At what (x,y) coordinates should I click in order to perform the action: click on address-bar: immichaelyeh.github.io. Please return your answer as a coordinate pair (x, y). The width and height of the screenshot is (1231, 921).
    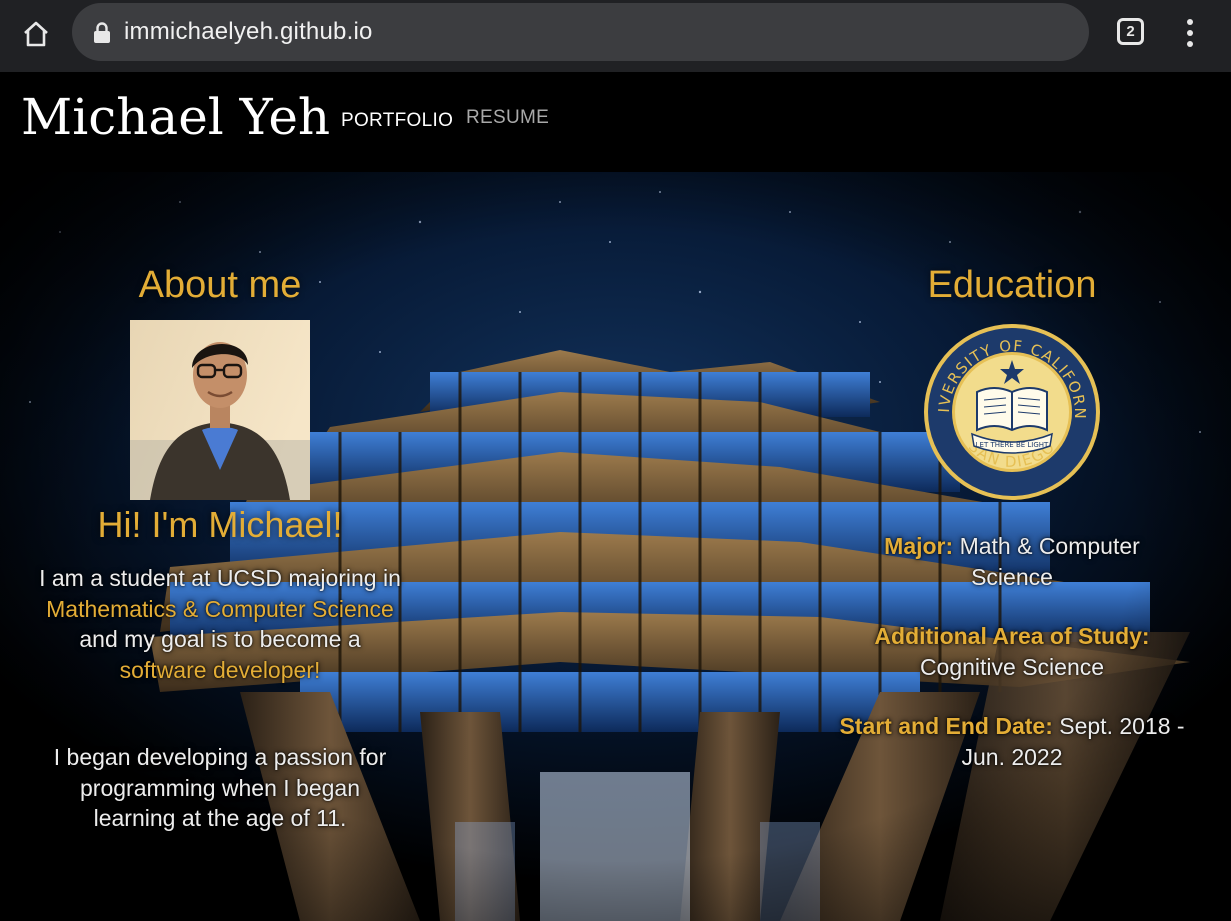
    Looking at the image, I should click on (580, 32).